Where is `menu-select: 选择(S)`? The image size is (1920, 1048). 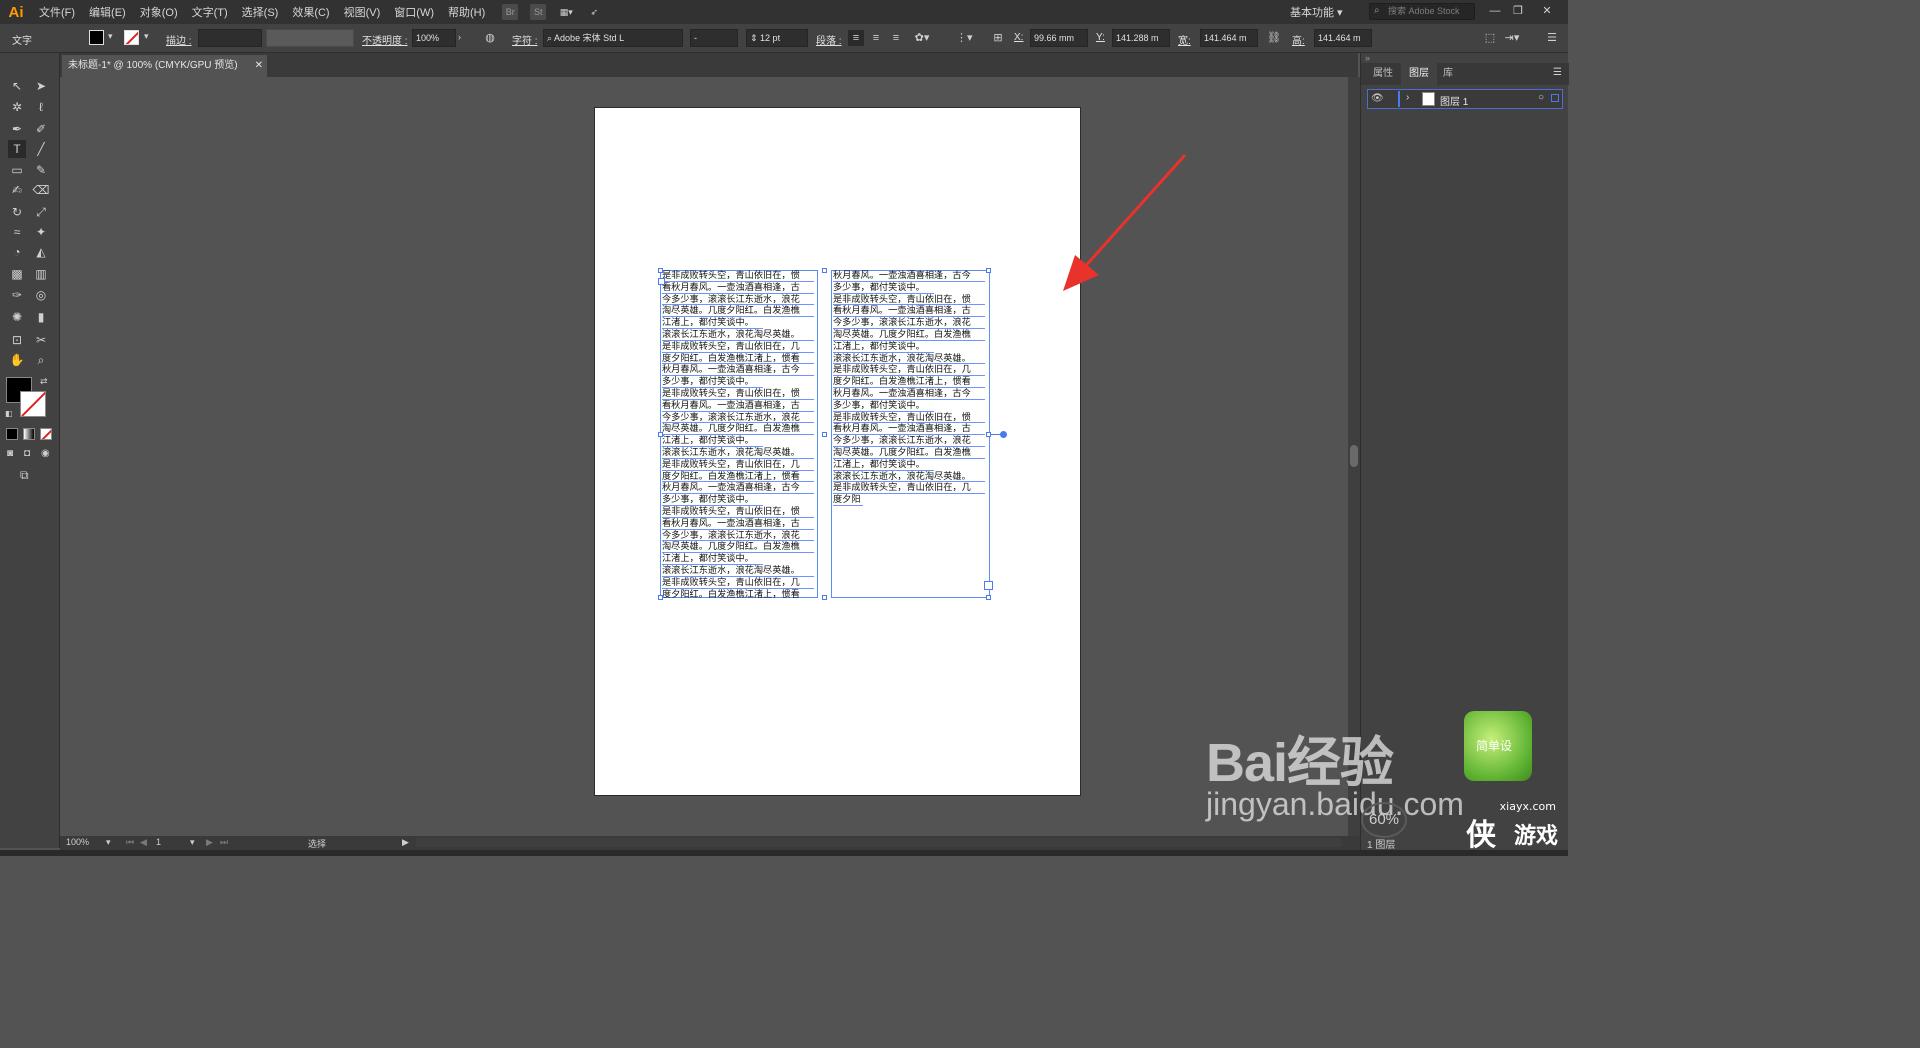 menu-select: 选择(S) is located at coordinates (260, 12).